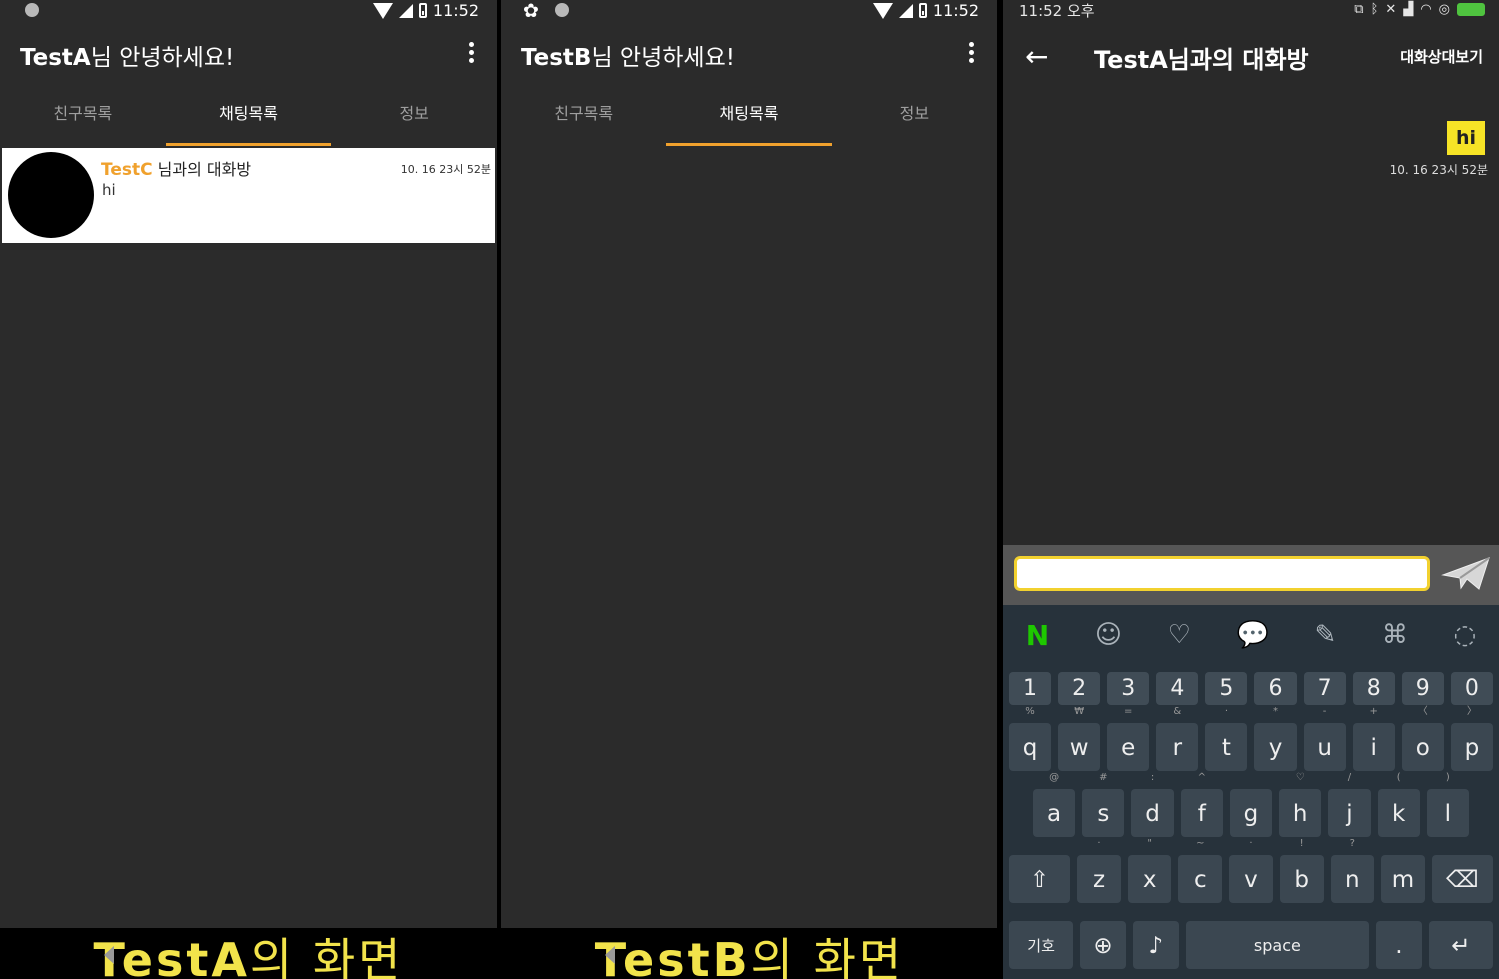 Image resolution: width=1499 pixels, height=979 pixels. Describe the element at coordinates (127, 55) in the screenshot. I see `greeting-title: TestA님 안녕하세요!` at that location.